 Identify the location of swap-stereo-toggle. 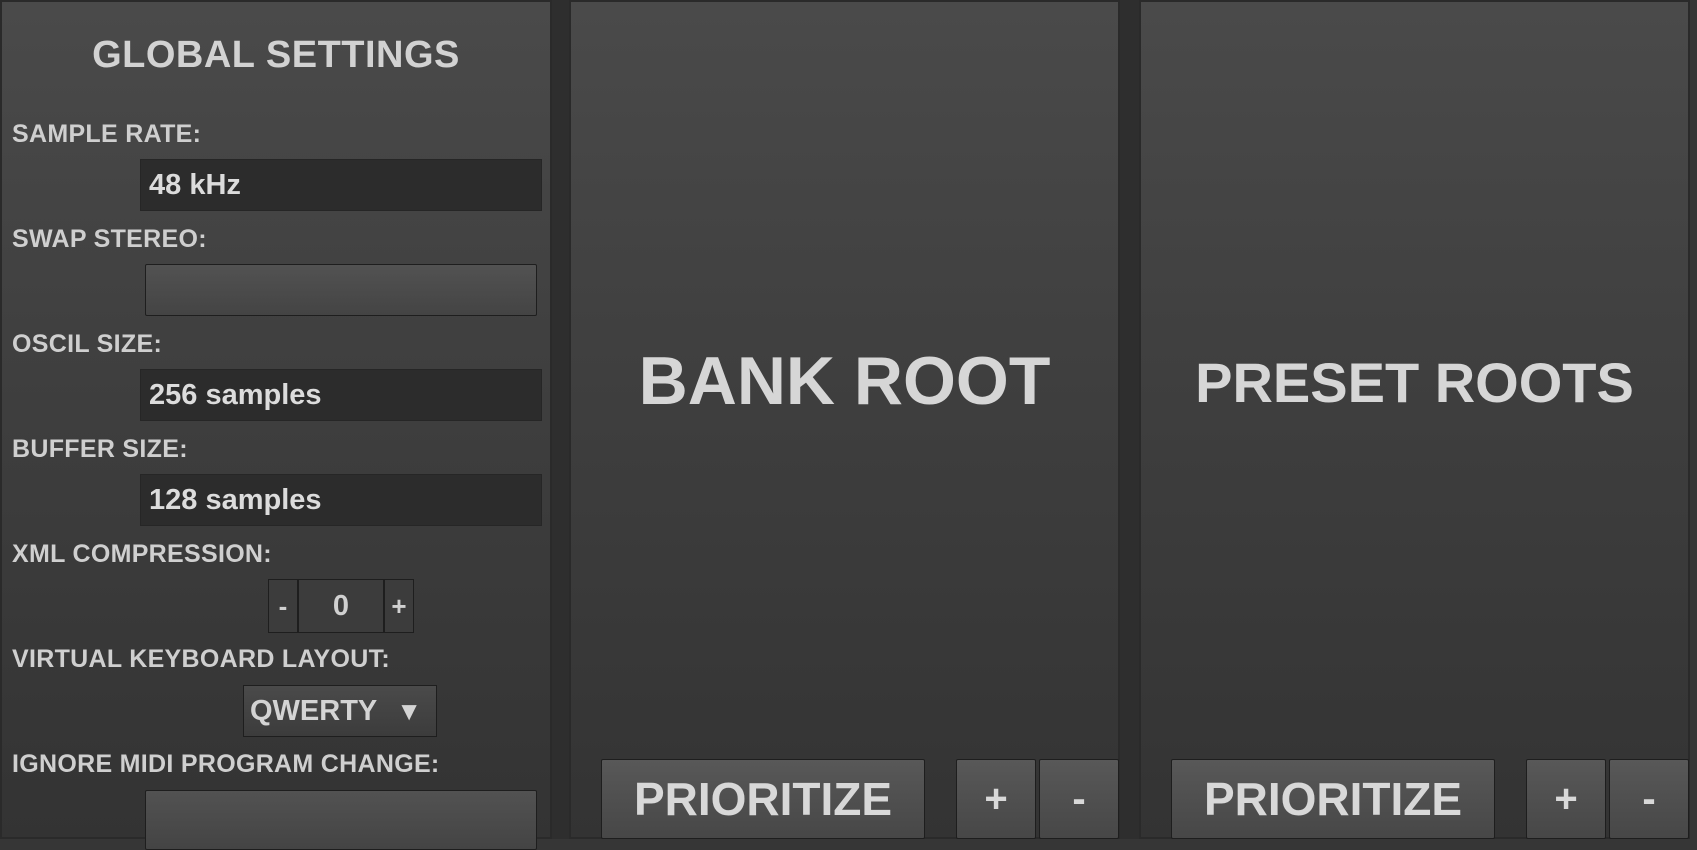
(341, 290).